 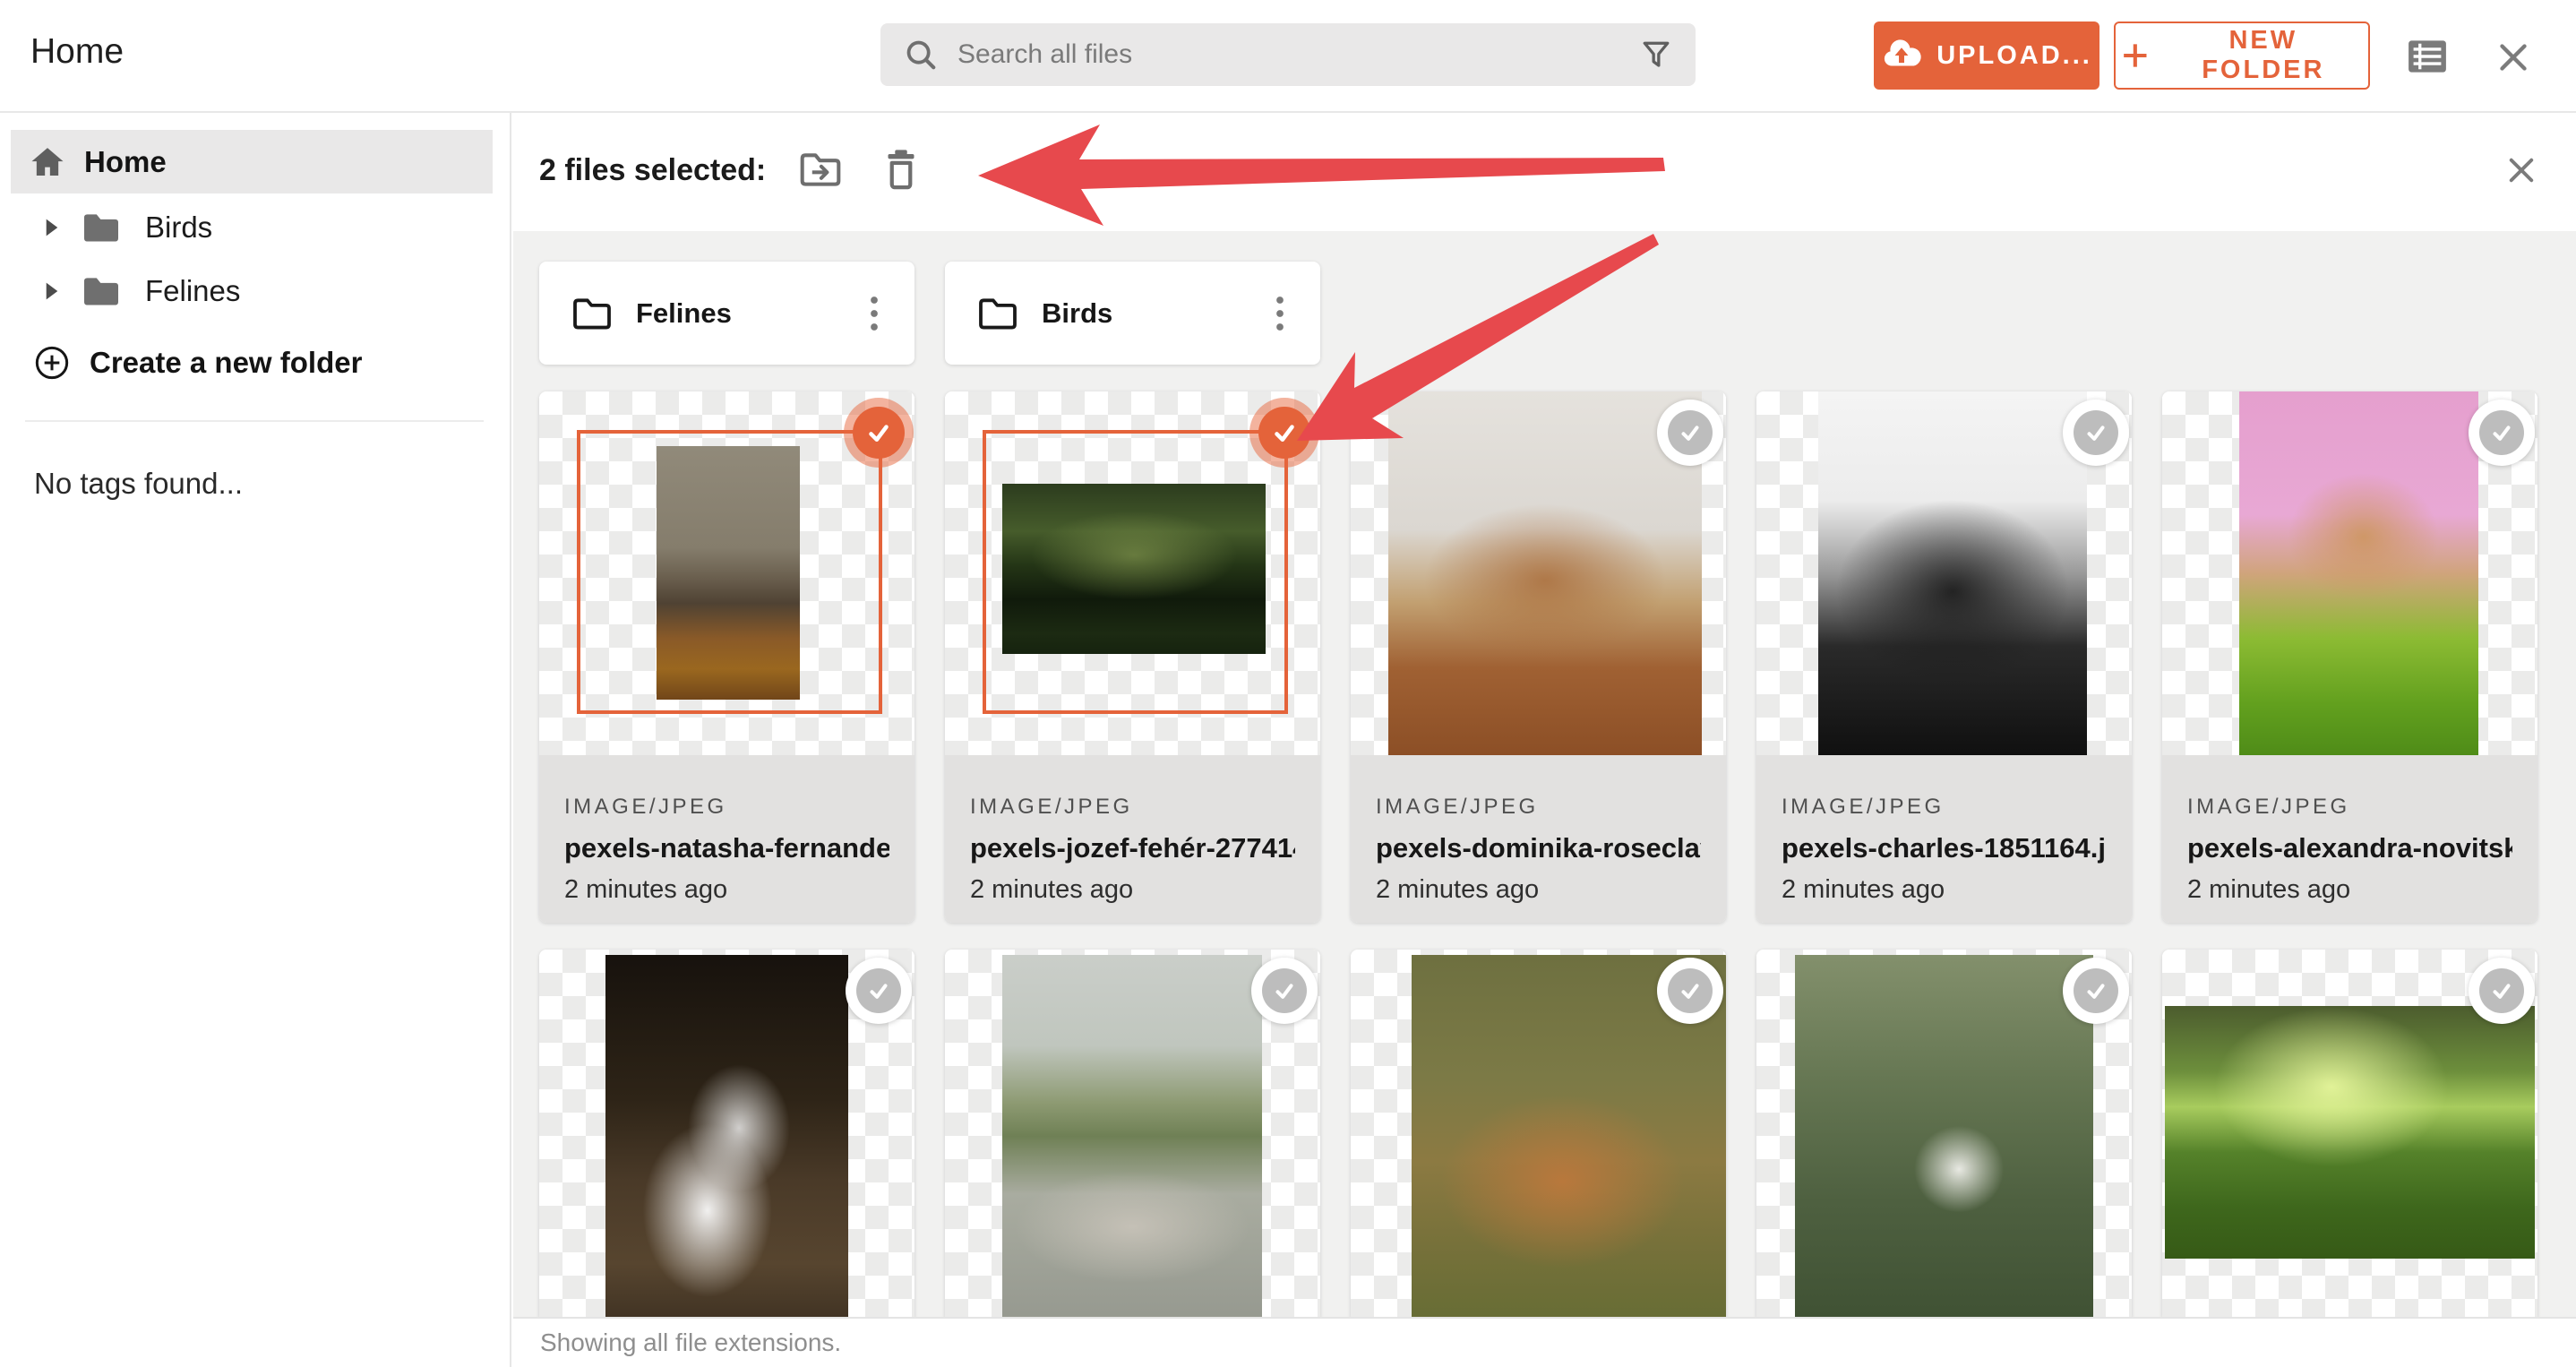 I want to click on page-title: Home, so click(x=77, y=51).